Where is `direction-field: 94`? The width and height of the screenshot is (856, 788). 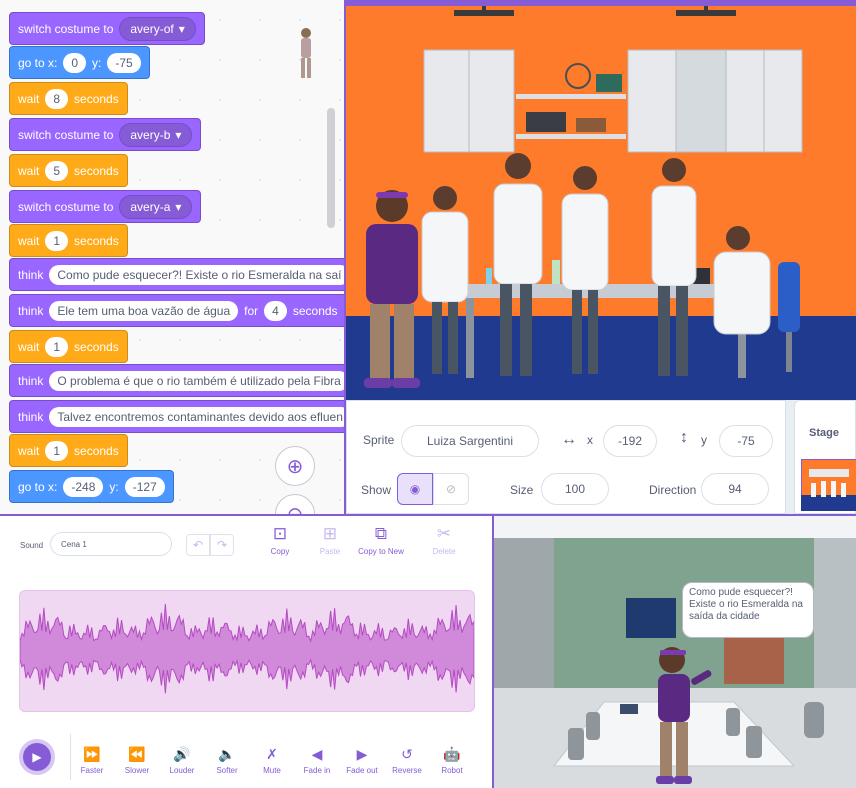 direction-field: 94 is located at coordinates (735, 489).